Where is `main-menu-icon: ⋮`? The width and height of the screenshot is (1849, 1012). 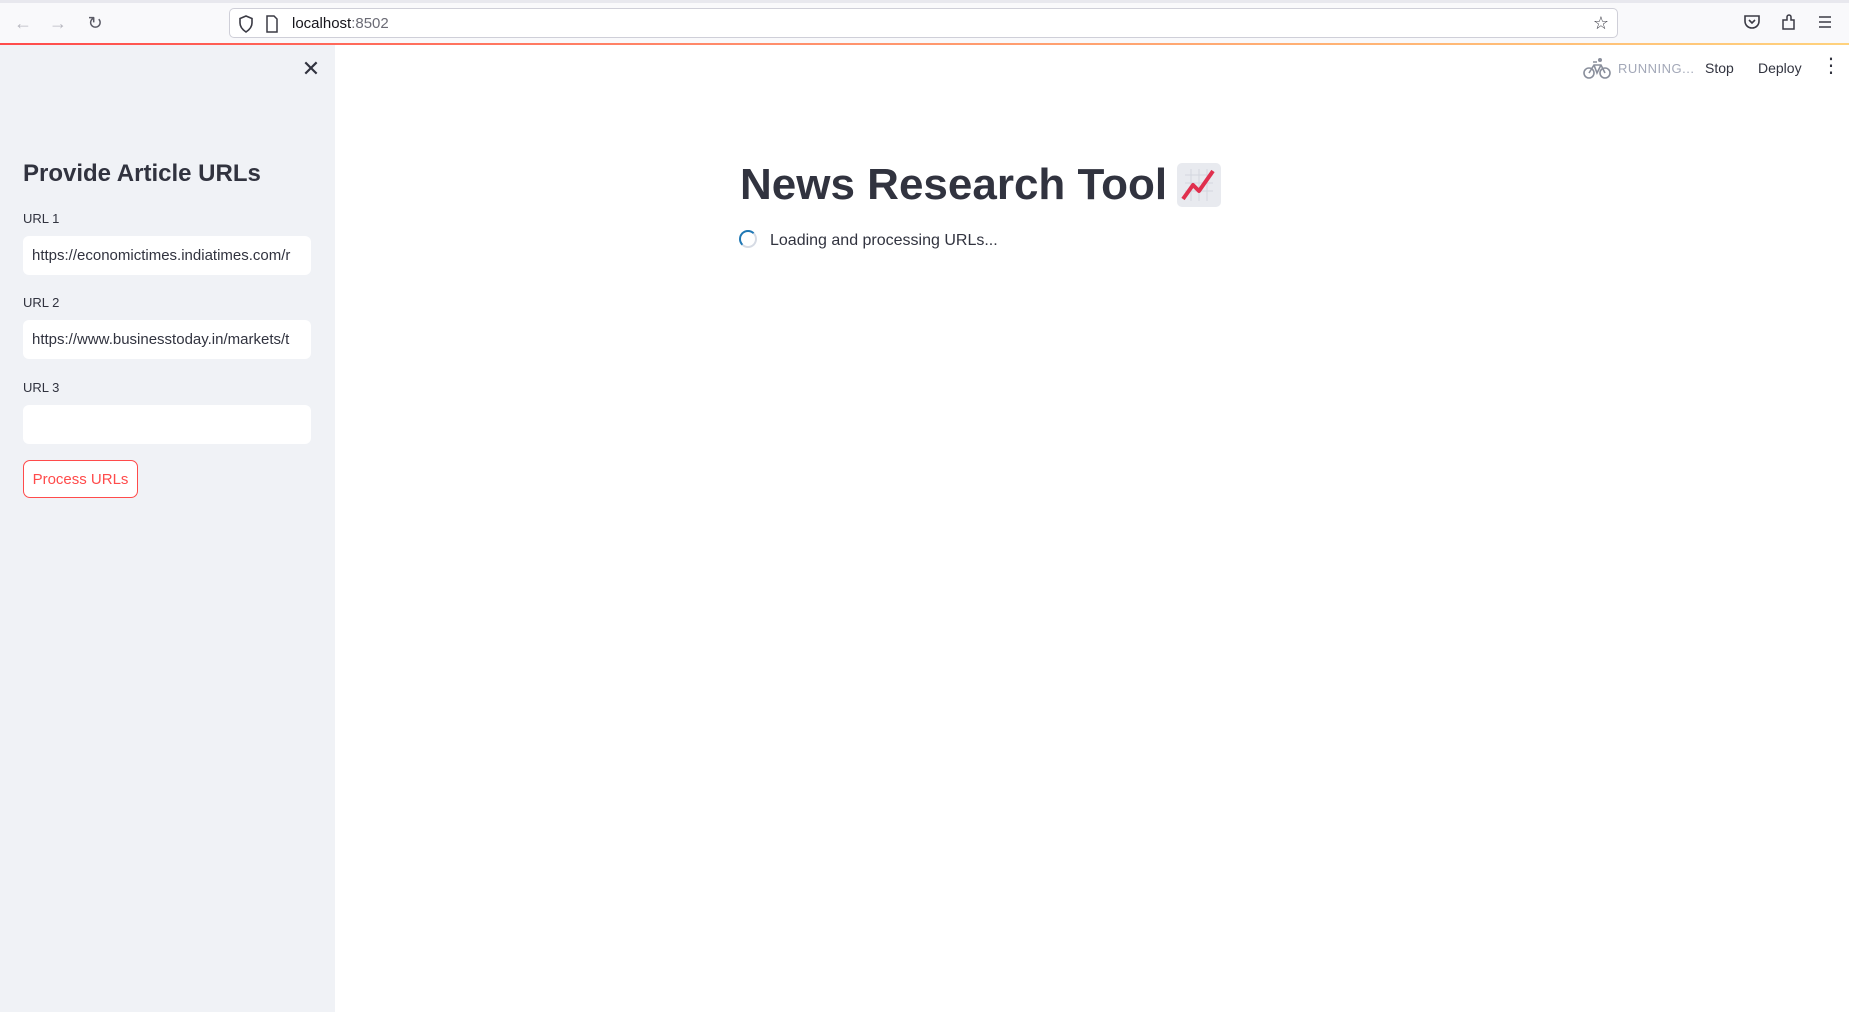 main-menu-icon: ⋮ is located at coordinates (1831, 66).